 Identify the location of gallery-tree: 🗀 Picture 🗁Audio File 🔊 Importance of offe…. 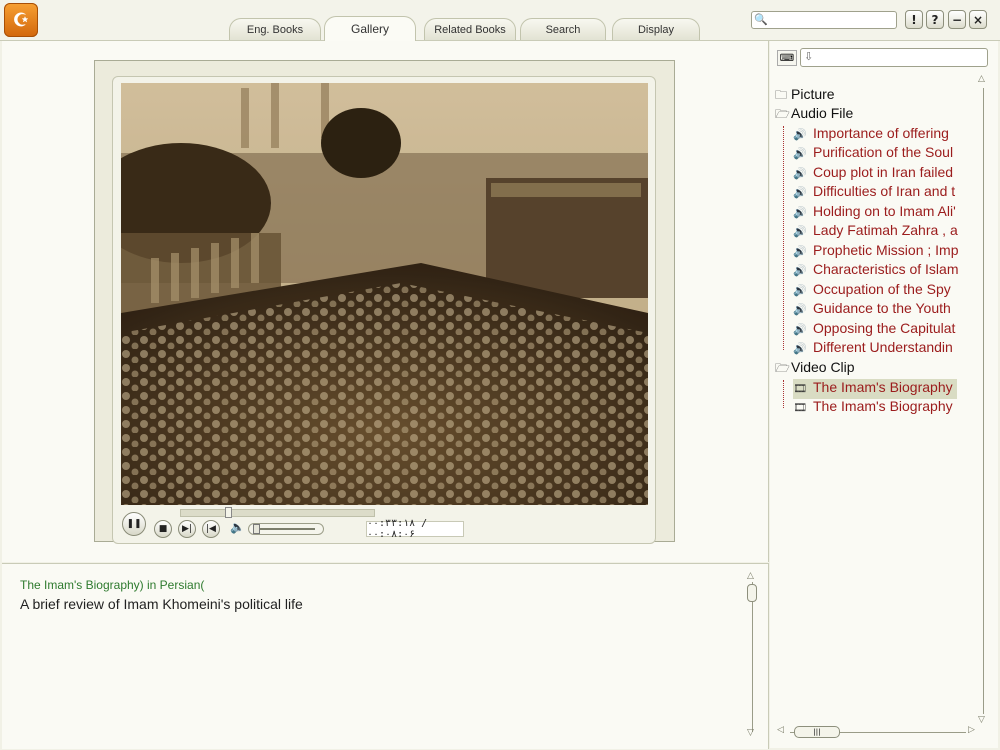
(872, 249).